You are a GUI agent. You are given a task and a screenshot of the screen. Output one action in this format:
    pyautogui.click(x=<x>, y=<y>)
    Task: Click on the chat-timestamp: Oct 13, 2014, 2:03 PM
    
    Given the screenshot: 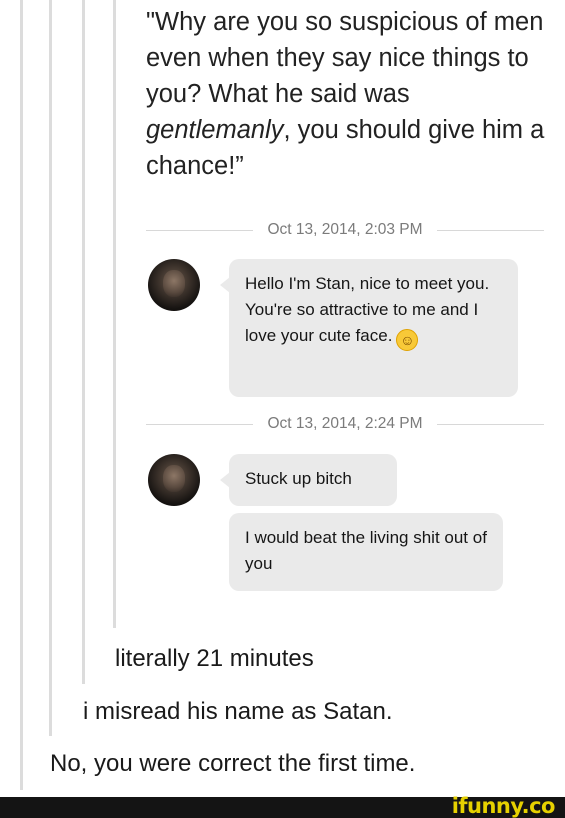 What is the action you would take?
    pyautogui.click(x=345, y=229)
    